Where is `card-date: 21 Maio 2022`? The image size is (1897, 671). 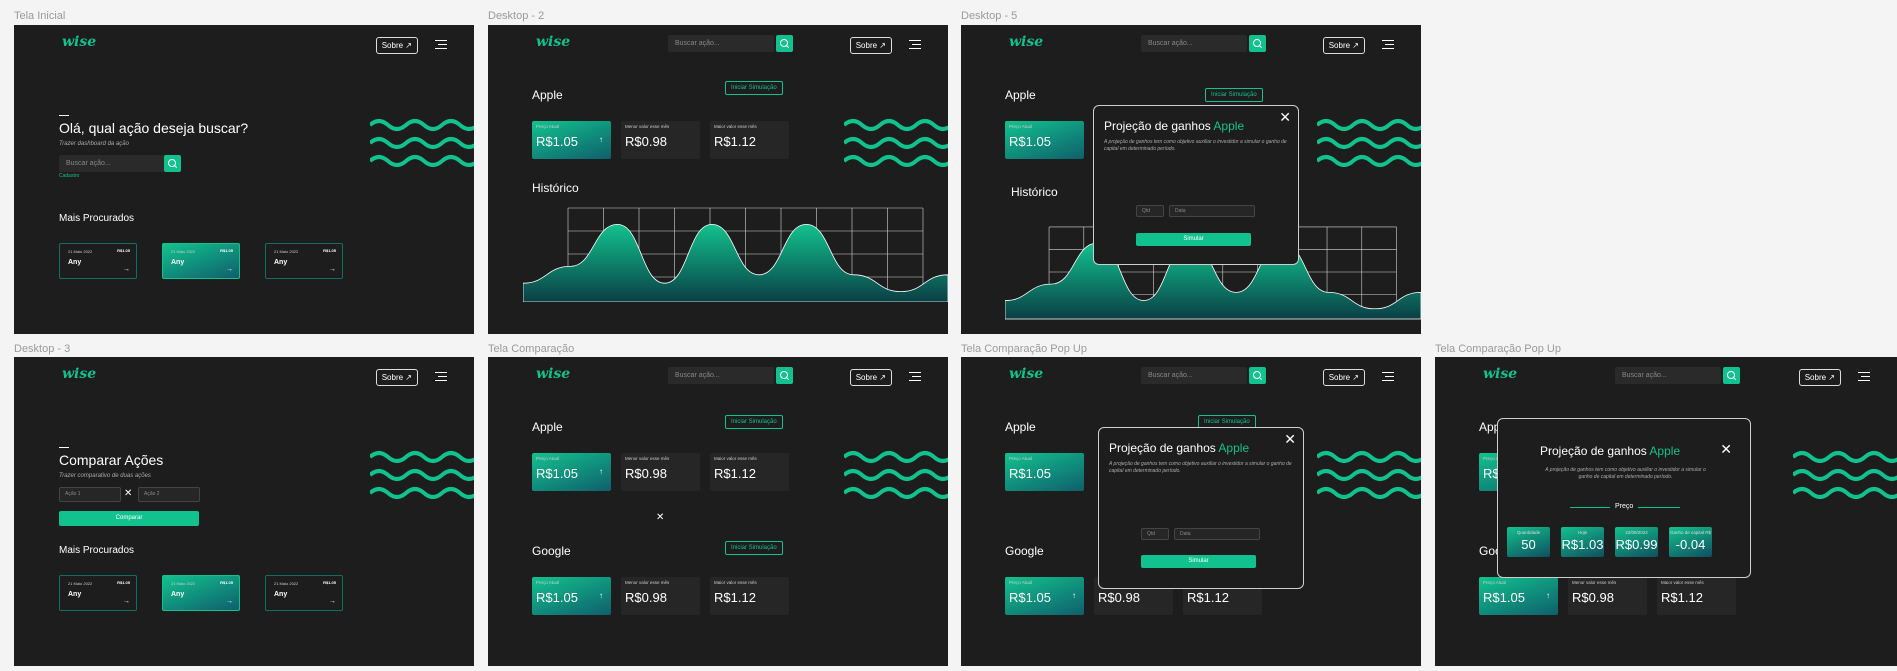 card-date: 21 Maio 2022 is located at coordinates (80, 583).